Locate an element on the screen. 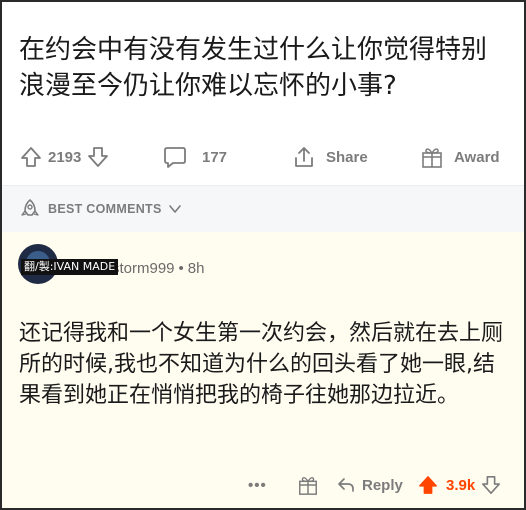  share-icon is located at coordinates (304, 157).